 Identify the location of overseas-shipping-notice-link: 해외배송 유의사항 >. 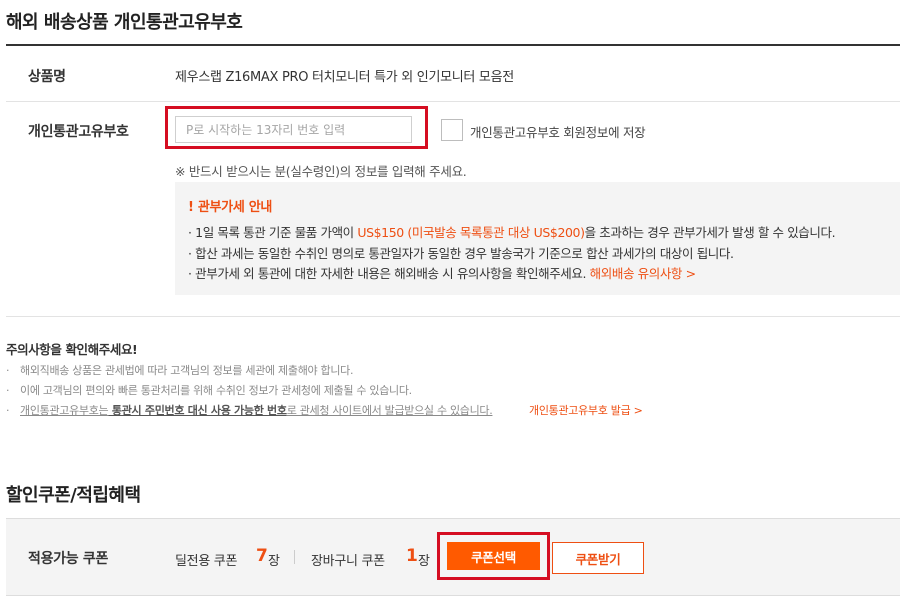
(643, 273).